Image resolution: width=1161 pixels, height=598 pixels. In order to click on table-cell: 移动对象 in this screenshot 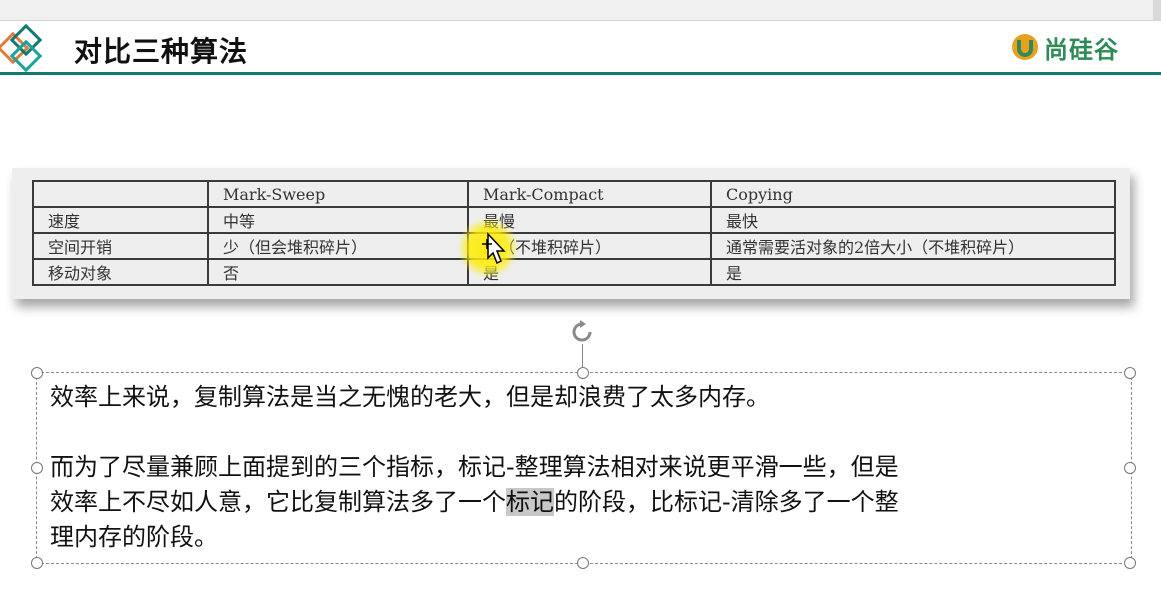, I will do `click(120, 272)`.